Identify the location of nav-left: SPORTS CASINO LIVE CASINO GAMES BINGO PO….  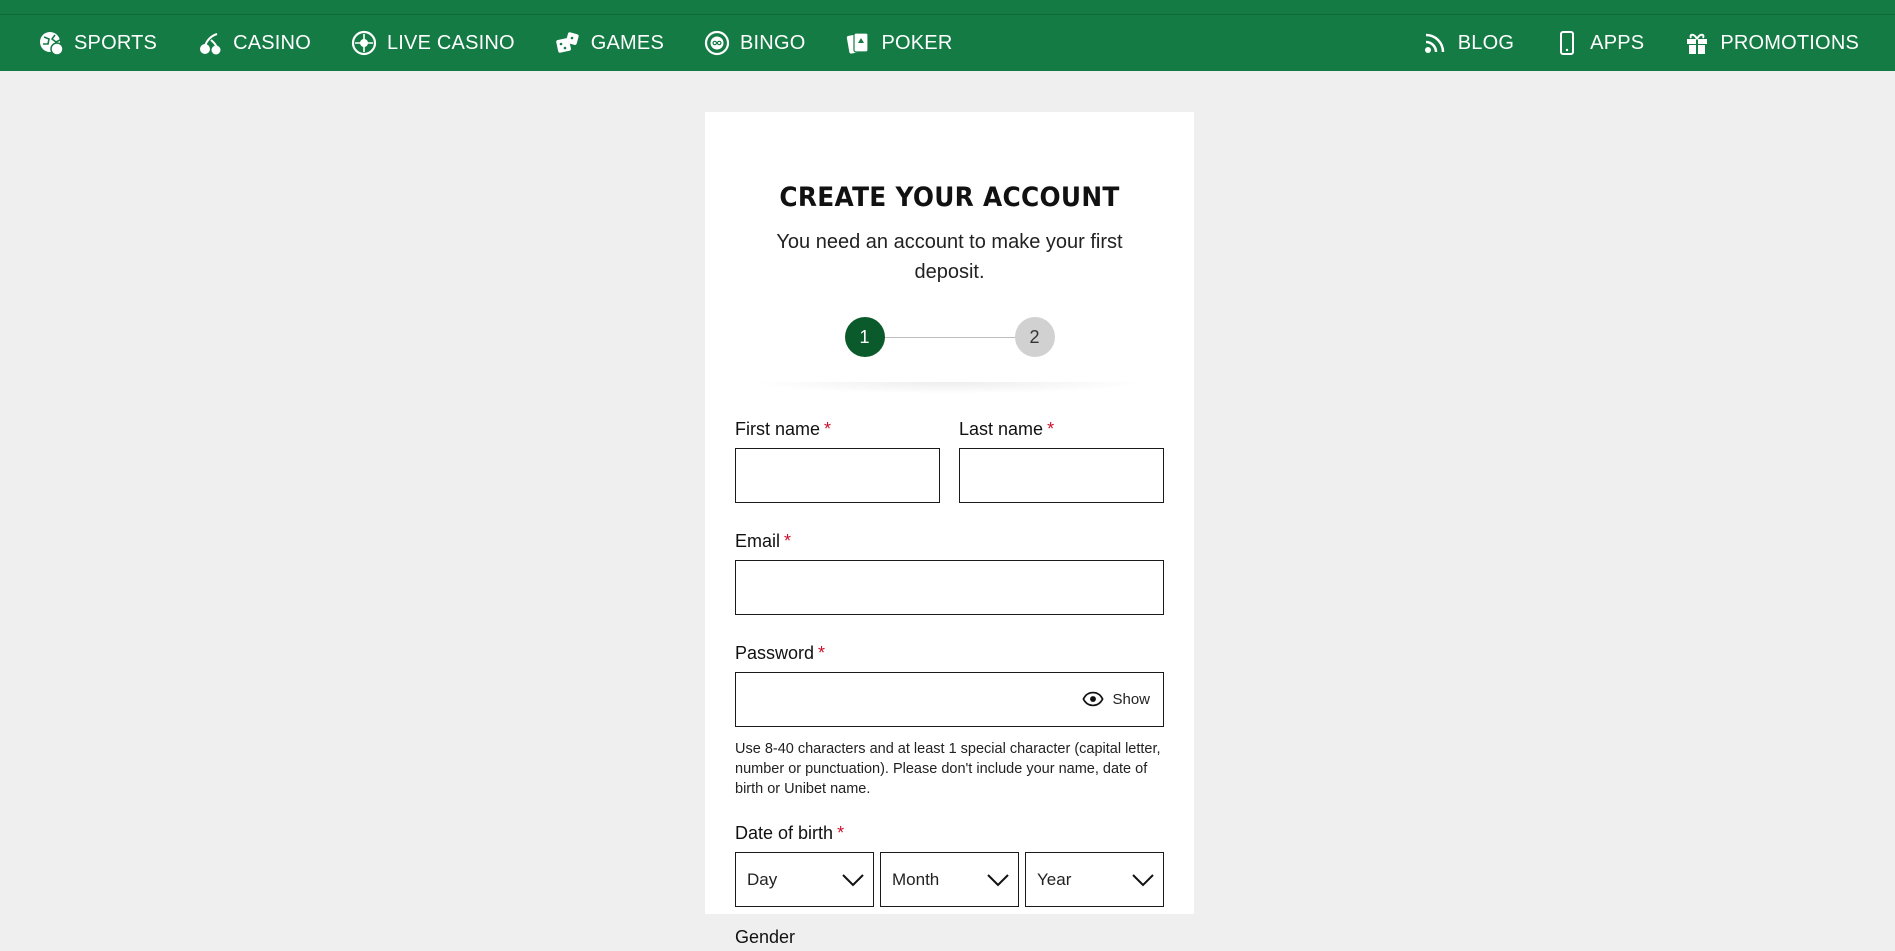
(515, 43).